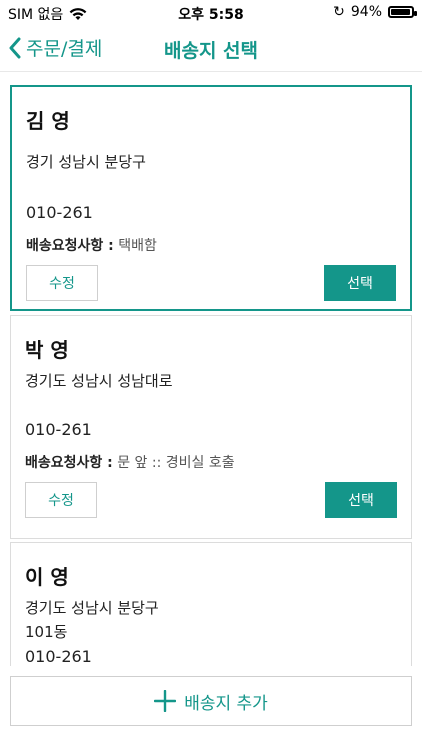 Image resolution: width=422 pixels, height=750 pixels. What do you see at coordinates (47, 577) in the screenshot?
I see `recipient-name: 이 영` at bounding box center [47, 577].